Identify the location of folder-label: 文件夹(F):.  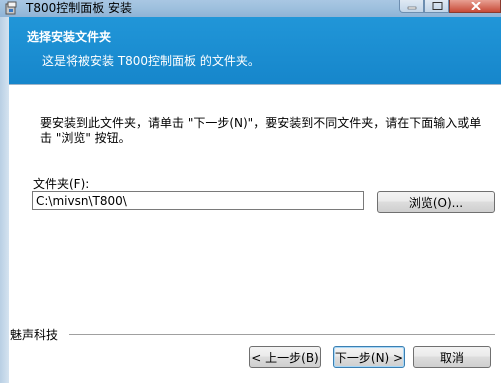
(61, 184).